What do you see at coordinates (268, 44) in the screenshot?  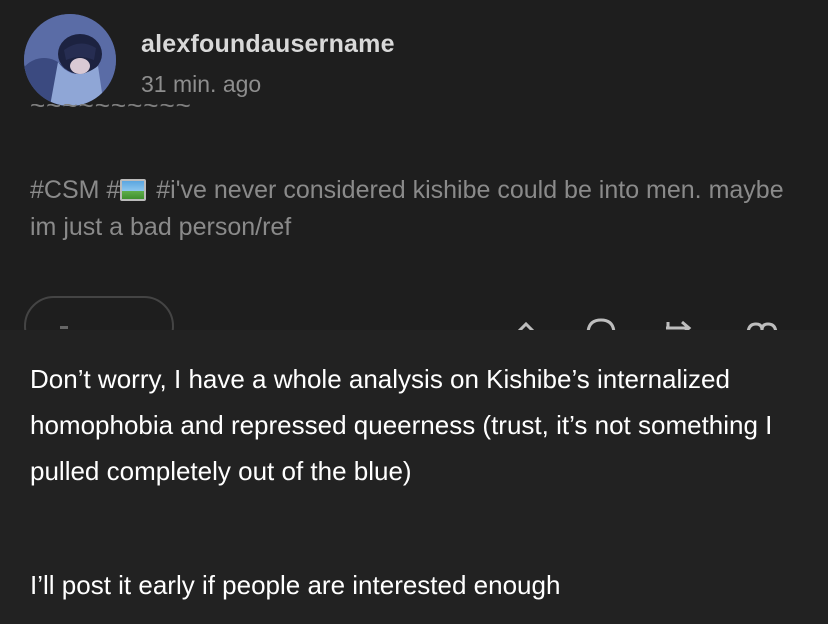 I see `username: alexfoundausername` at bounding box center [268, 44].